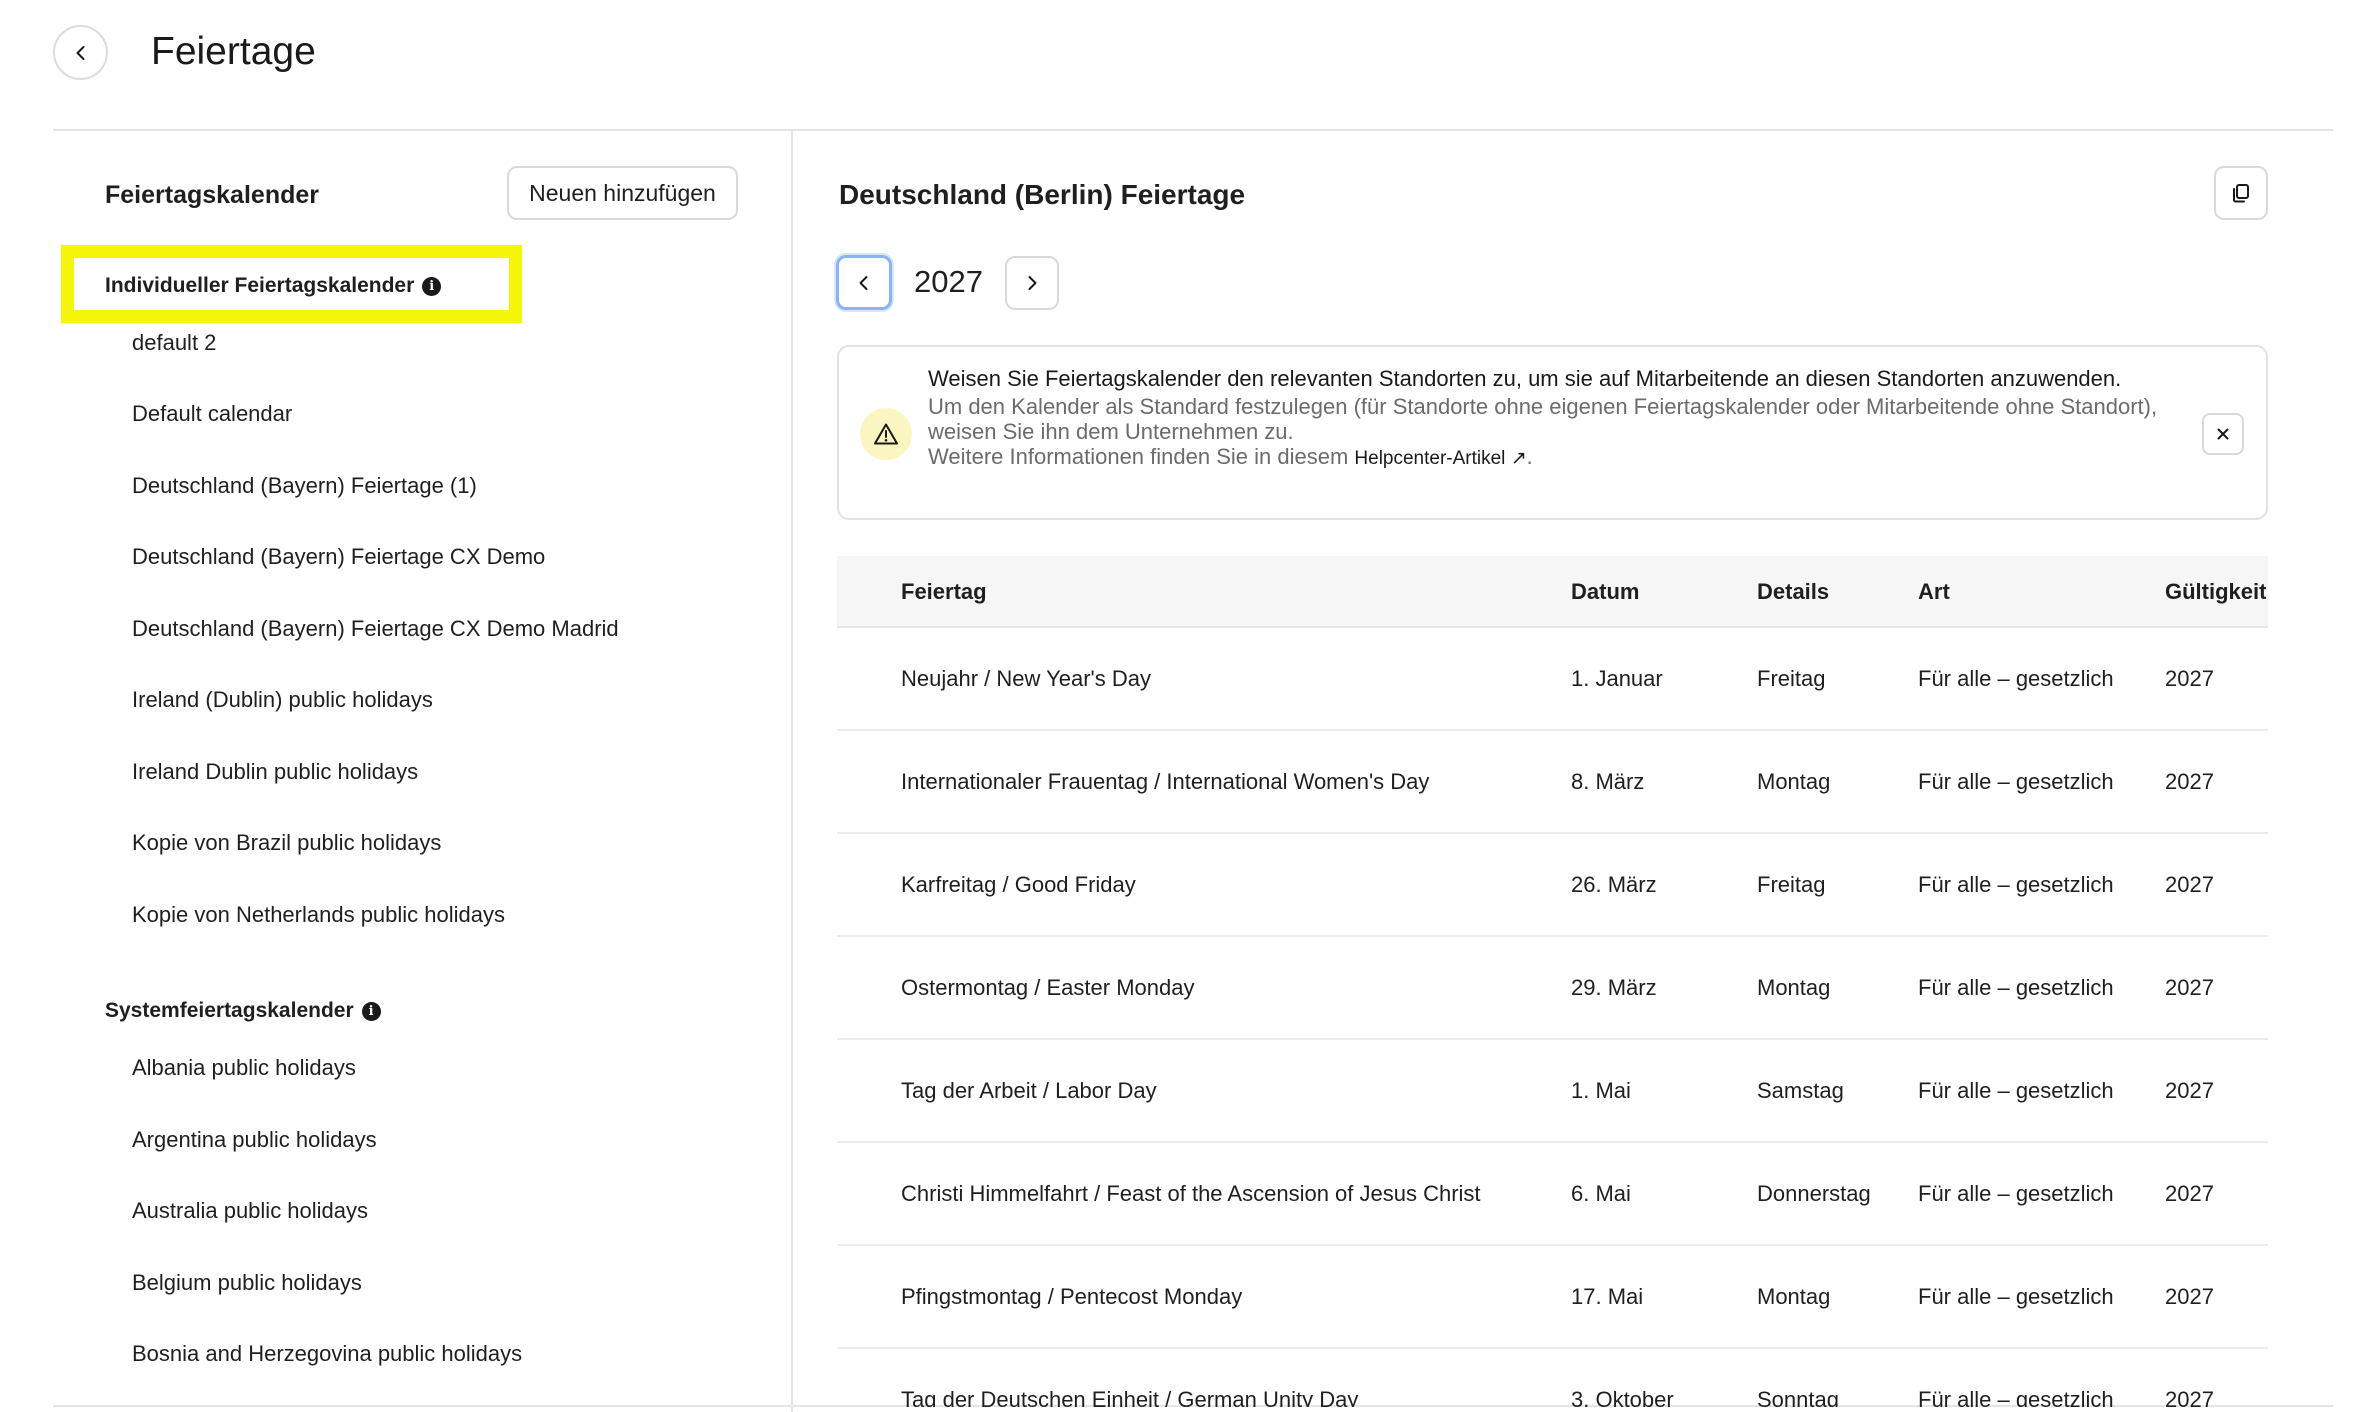 The height and width of the screenshot is (1412, 2360). What do you see at coordinates (250, 1211) in the screenshot?
I see `sidebar-item-australia: Australia public holidays` at bounding box center [250, 1211].